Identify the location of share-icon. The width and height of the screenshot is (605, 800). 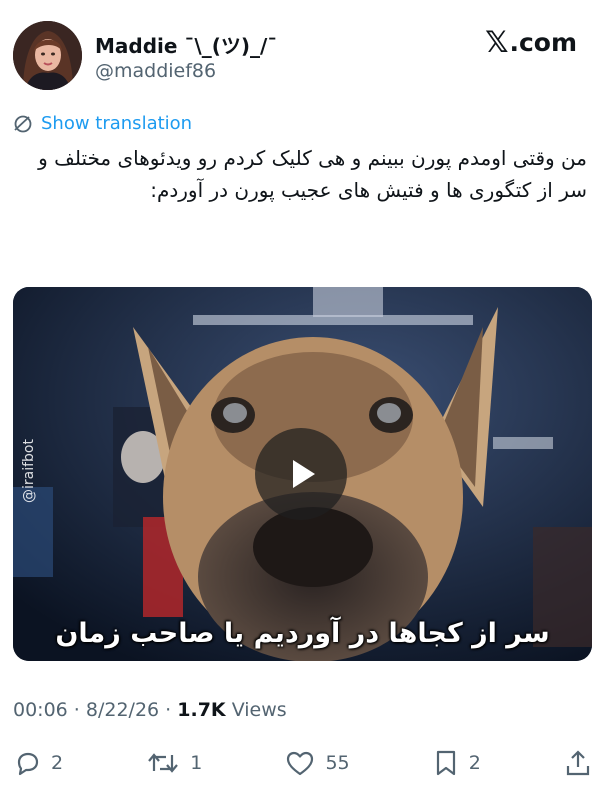
(578, 763).